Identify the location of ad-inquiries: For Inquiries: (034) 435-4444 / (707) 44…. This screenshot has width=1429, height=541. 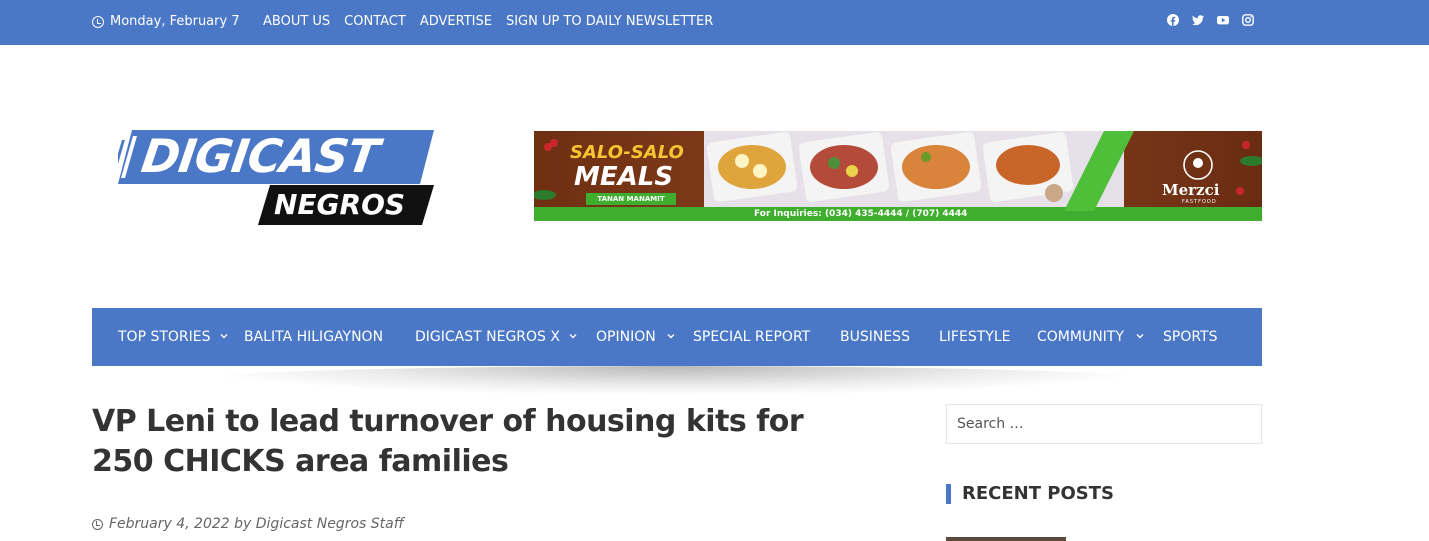
(861, 214).